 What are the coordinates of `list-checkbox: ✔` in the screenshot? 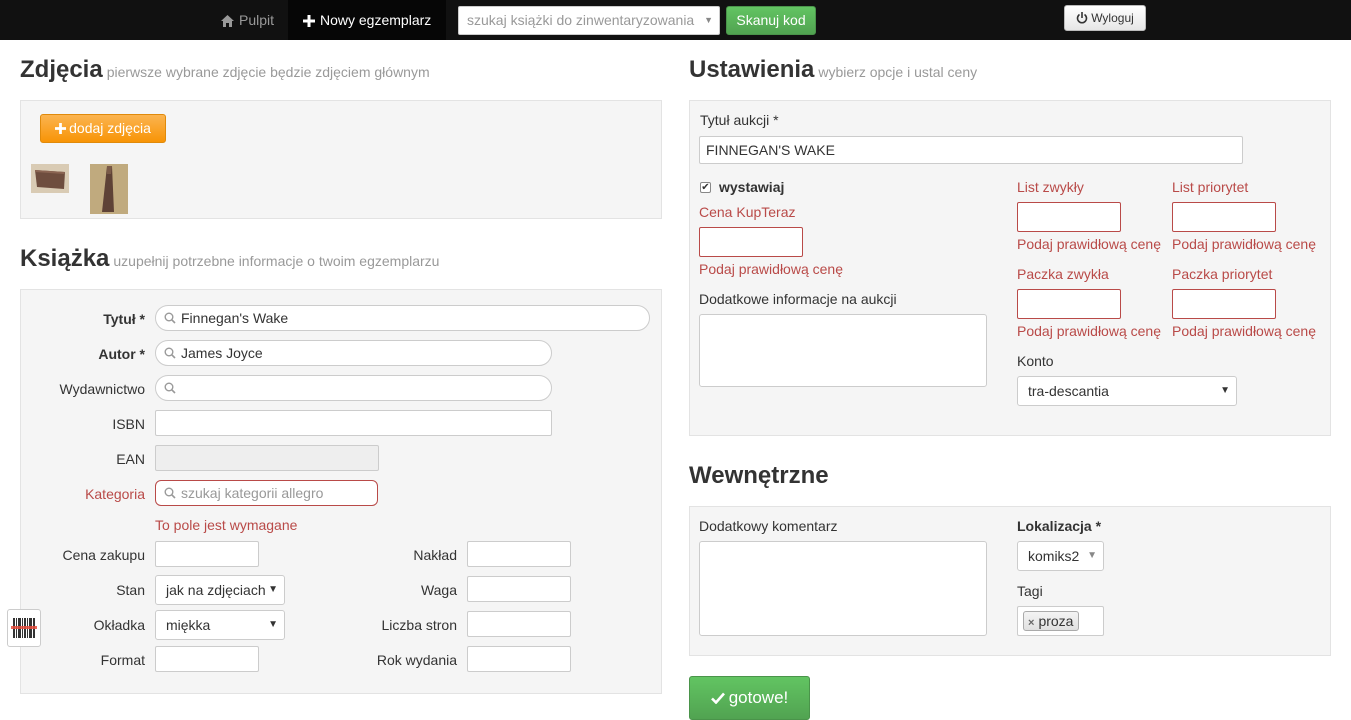 It's located at (705, 187).